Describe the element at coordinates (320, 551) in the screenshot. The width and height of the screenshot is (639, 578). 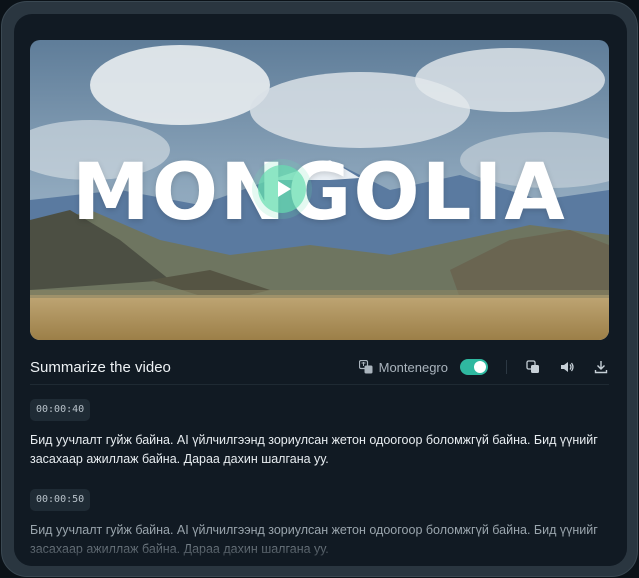
I see `bottom-fade-overlay` at that location.